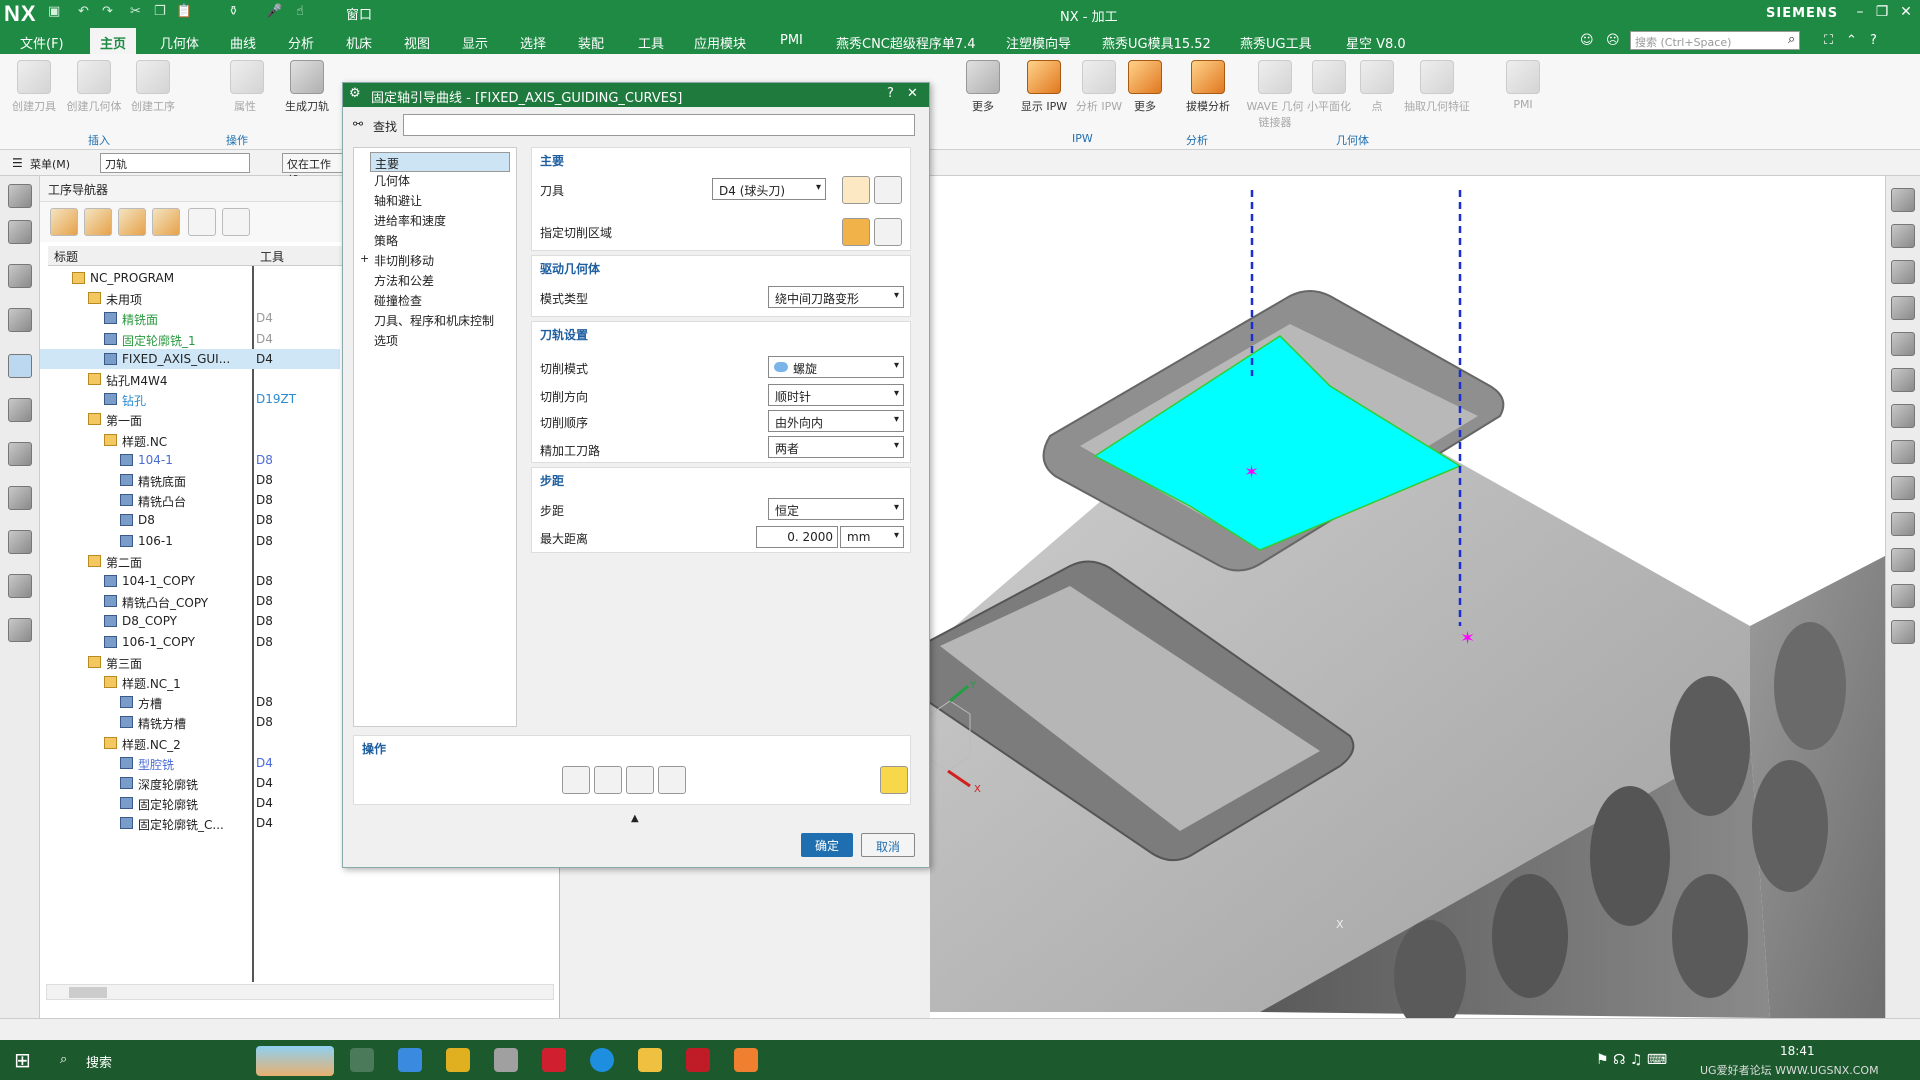 The width and height of the screenshot is (1920, 1080). What do you see at coordinates (190, 581) in the screenshot?
I see `navigator-row: 104-1_COPY D8` at bounding box center [190, 581].